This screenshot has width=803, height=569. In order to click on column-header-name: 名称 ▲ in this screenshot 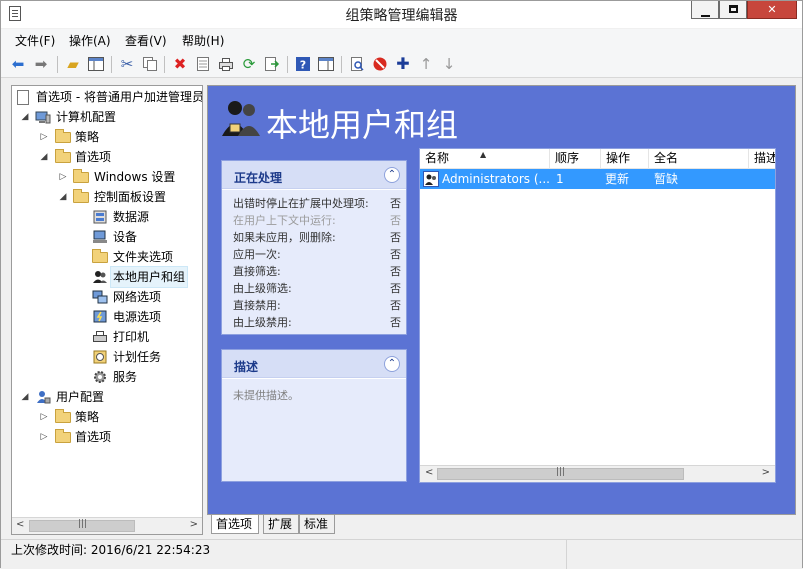, I will do `click(485, 159)`.